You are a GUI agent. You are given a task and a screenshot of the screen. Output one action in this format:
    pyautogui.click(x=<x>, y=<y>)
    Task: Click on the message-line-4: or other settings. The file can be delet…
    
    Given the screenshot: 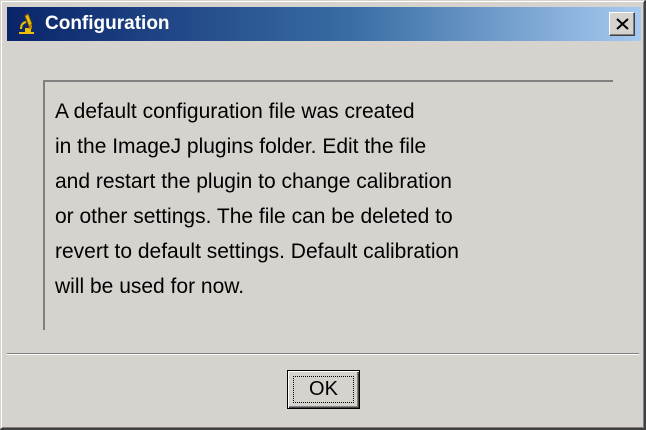 What is the action you would take?
    pyautogui.click(x=254, y=216)
    